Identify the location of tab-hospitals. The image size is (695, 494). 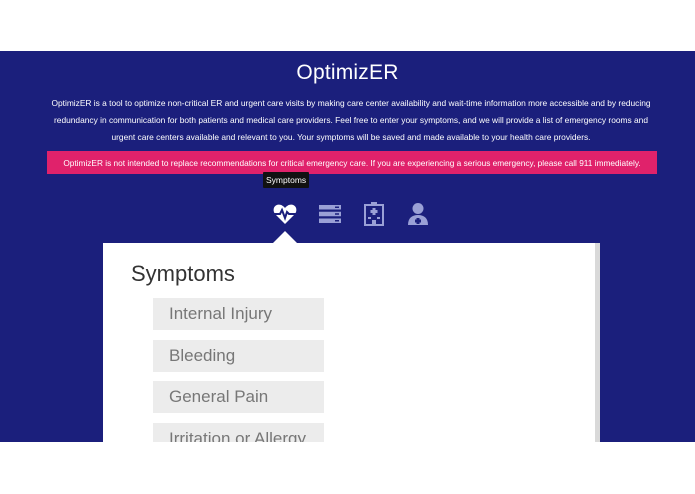
(374, 214).